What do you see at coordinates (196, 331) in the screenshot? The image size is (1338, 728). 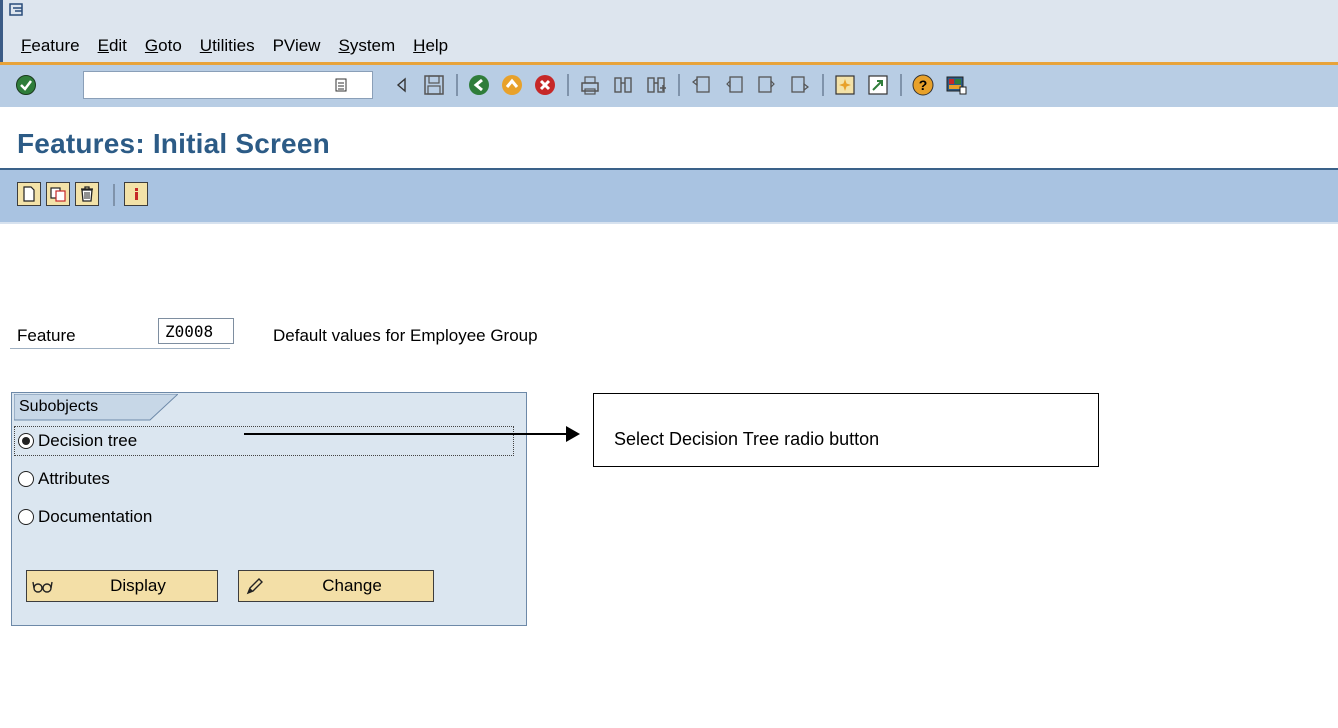 I see `feature-field: Z0008` at bounding box center [196, 331].